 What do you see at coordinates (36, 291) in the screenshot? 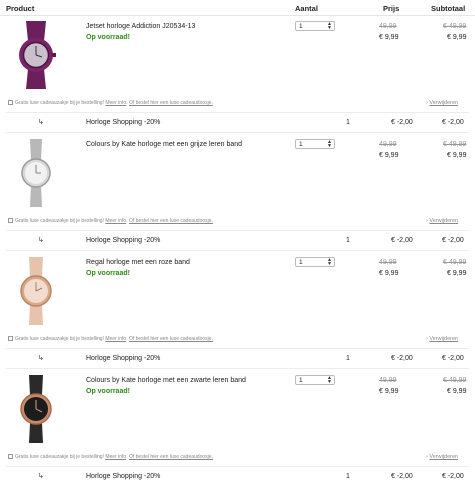
I see `pink-watch-image` at bounding box center [36, 291].